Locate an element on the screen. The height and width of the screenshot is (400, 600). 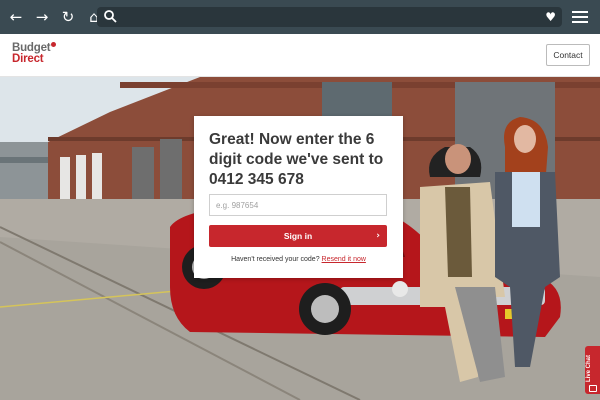
chevron-right-icon: › is located at coordinates (378, 236).